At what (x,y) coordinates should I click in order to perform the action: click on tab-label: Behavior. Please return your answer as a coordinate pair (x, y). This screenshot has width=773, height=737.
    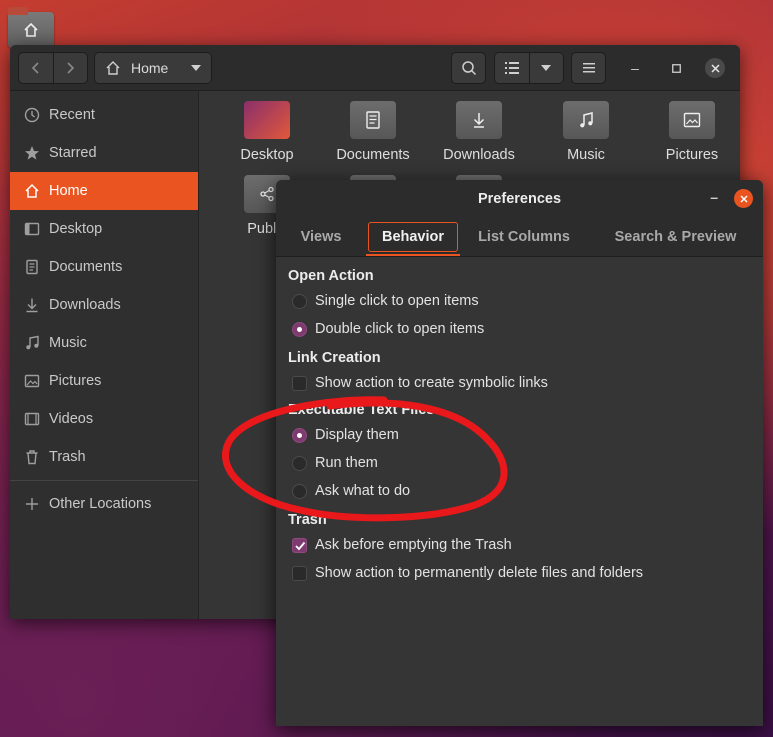
    Looking at the image, I should click on (413, 236).